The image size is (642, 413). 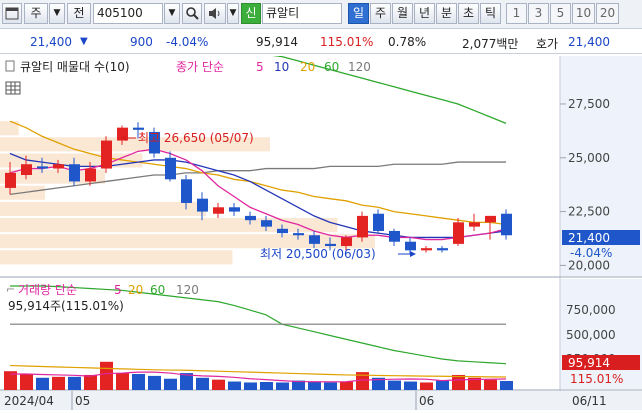 What do you see at coordinates (589, 104) in the screenshot?
I see `price-tick: 27,500` at bounding box center [589, 104].